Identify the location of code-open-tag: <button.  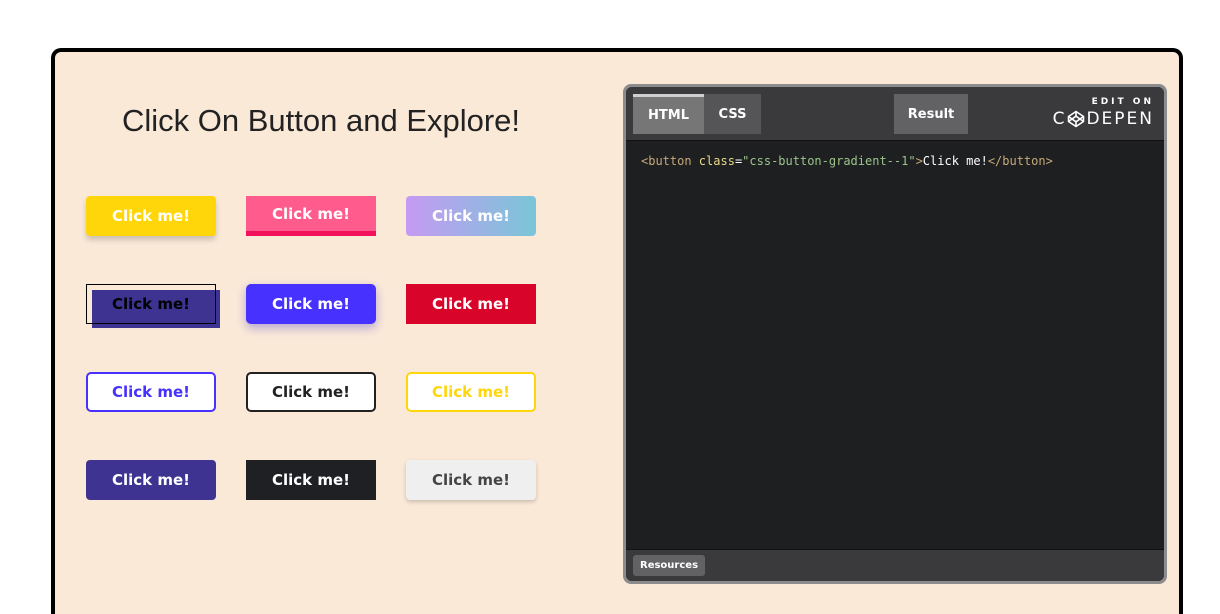
(666, 161).